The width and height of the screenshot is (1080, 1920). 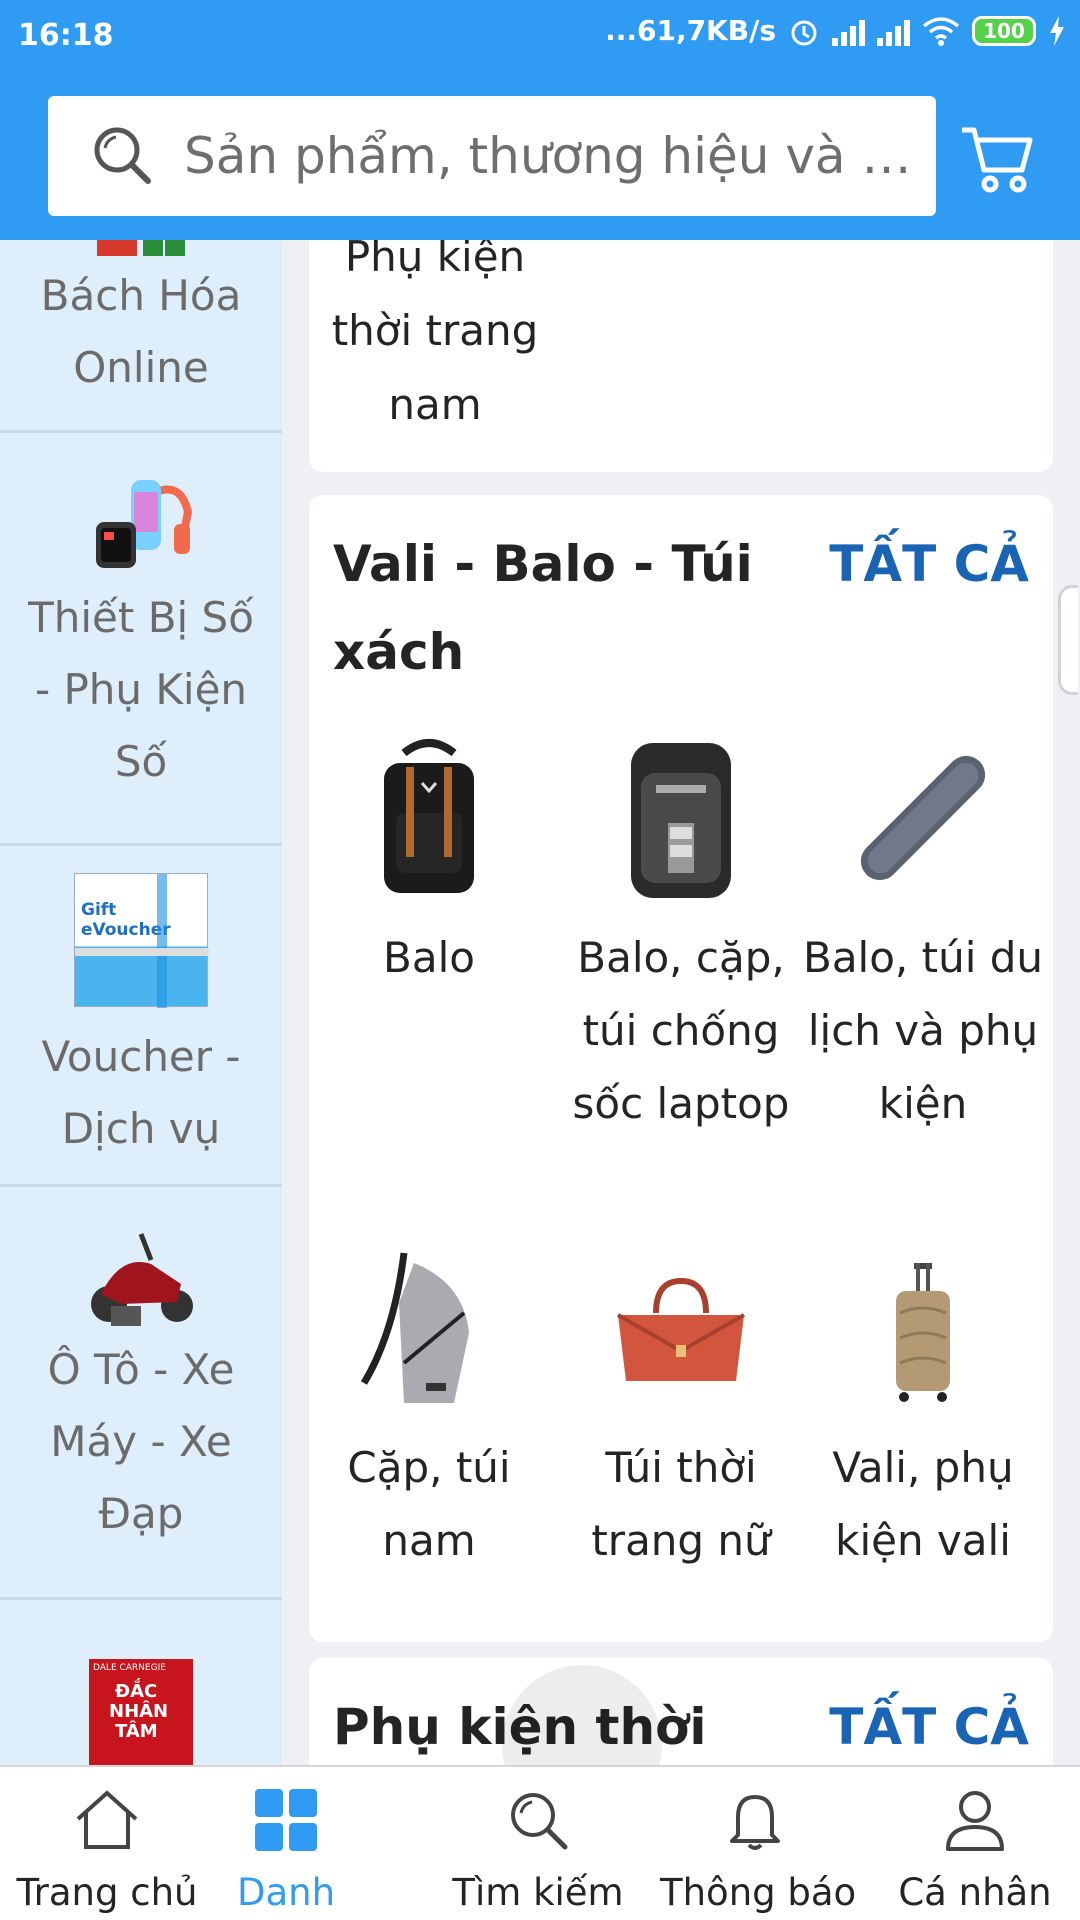 I want to click on subcategory-cap-tui-nam: Cặp, túi nam, so click(x=429, y=1410).